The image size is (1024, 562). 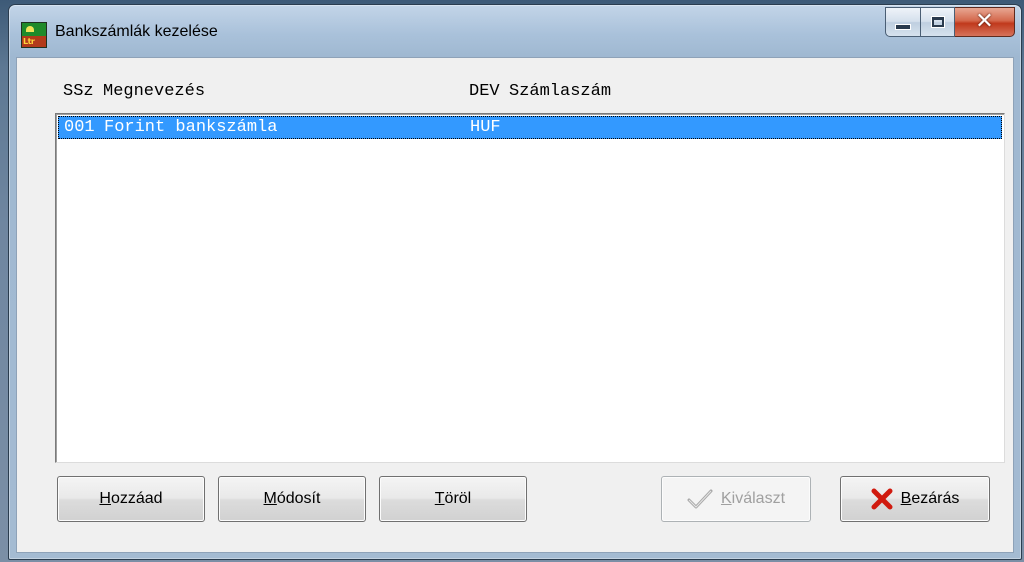 I want to click on red-x-icon, so click(x=882, y=499).